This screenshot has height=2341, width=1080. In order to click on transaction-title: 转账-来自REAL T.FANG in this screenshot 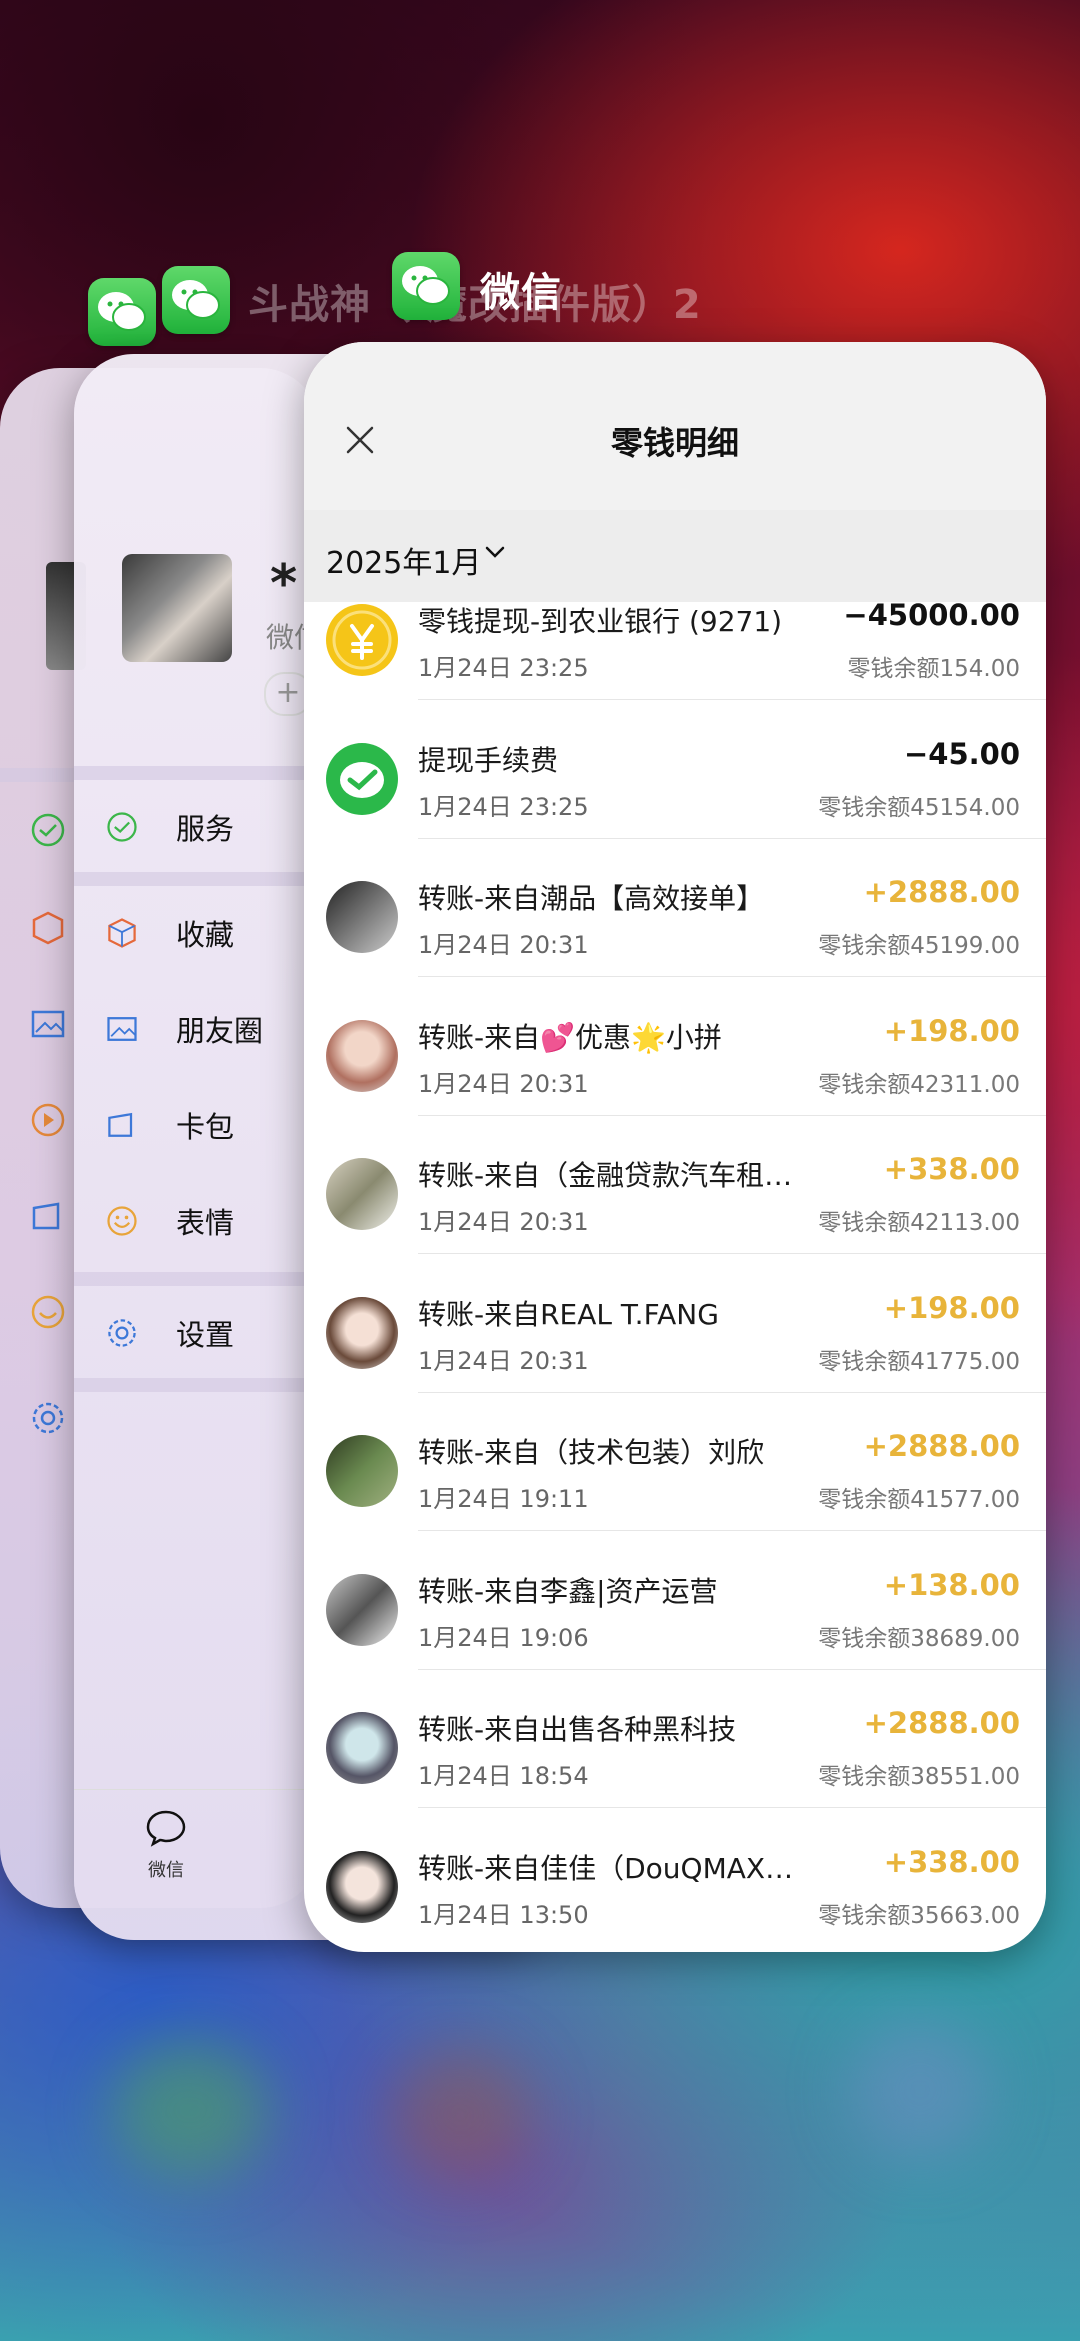, I will do `click(568, 1314)`.